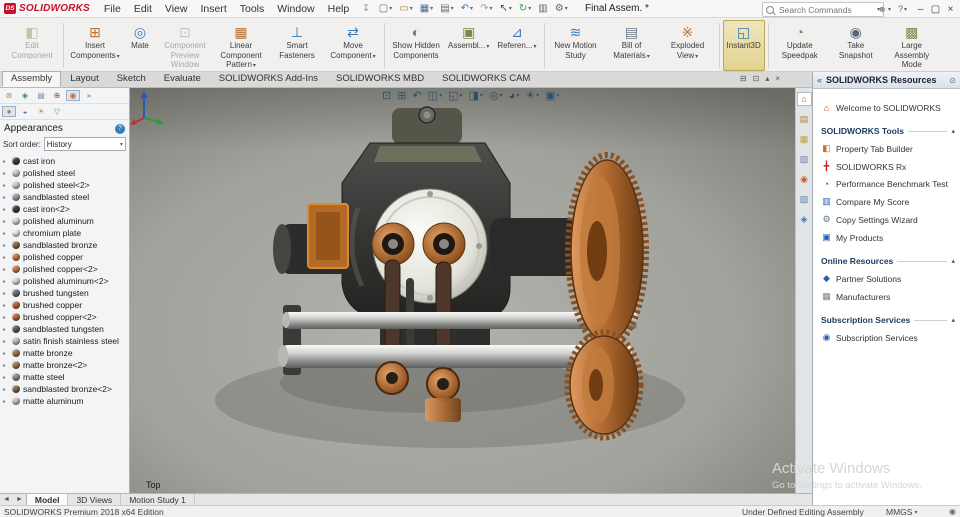 The height and width of the screenshot is (517, 960). I want to click on chevron-up-icon: ▴, so click(953, 320).